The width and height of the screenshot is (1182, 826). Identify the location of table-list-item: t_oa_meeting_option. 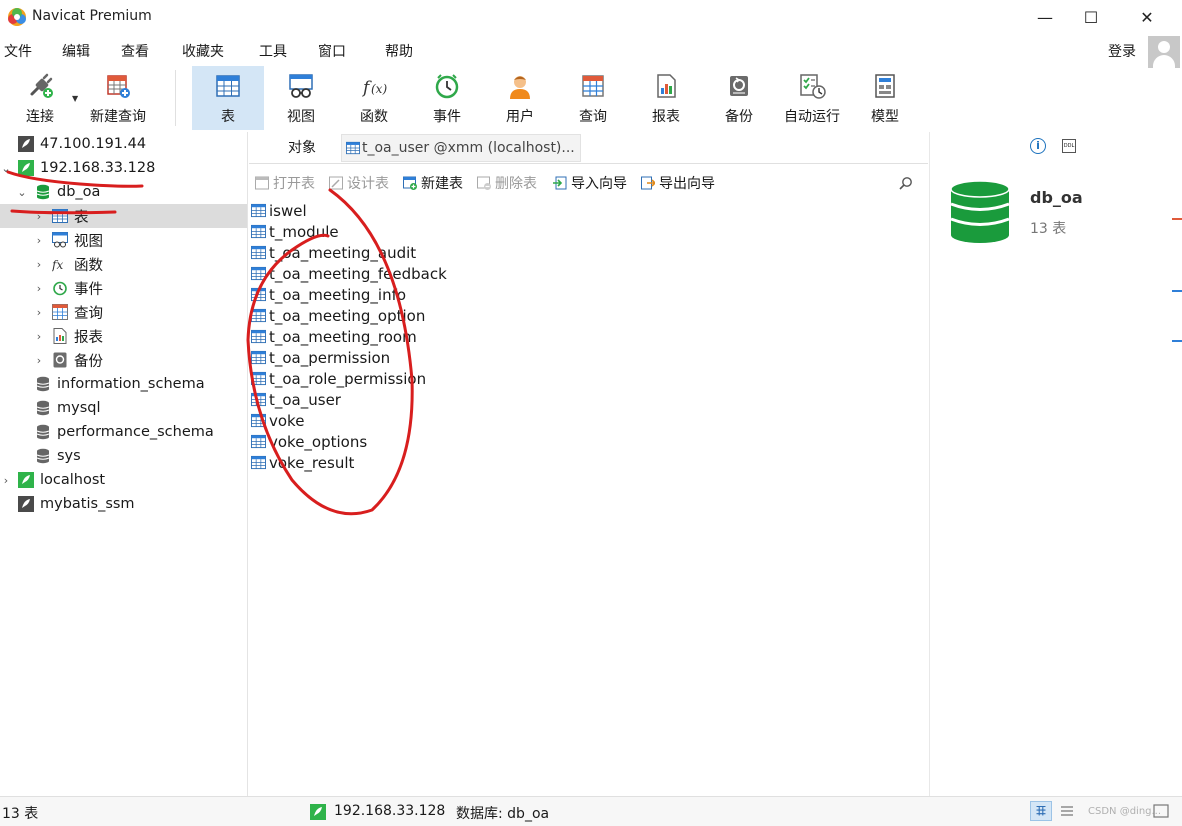
(338, 315).